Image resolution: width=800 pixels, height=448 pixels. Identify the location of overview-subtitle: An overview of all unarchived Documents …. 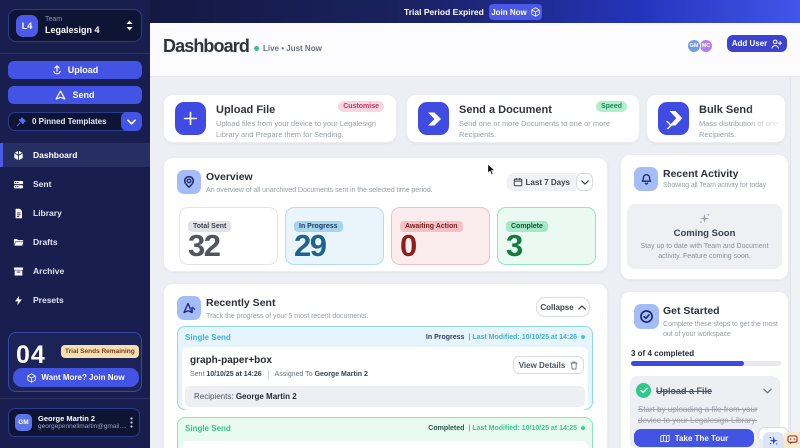
(319, 189).